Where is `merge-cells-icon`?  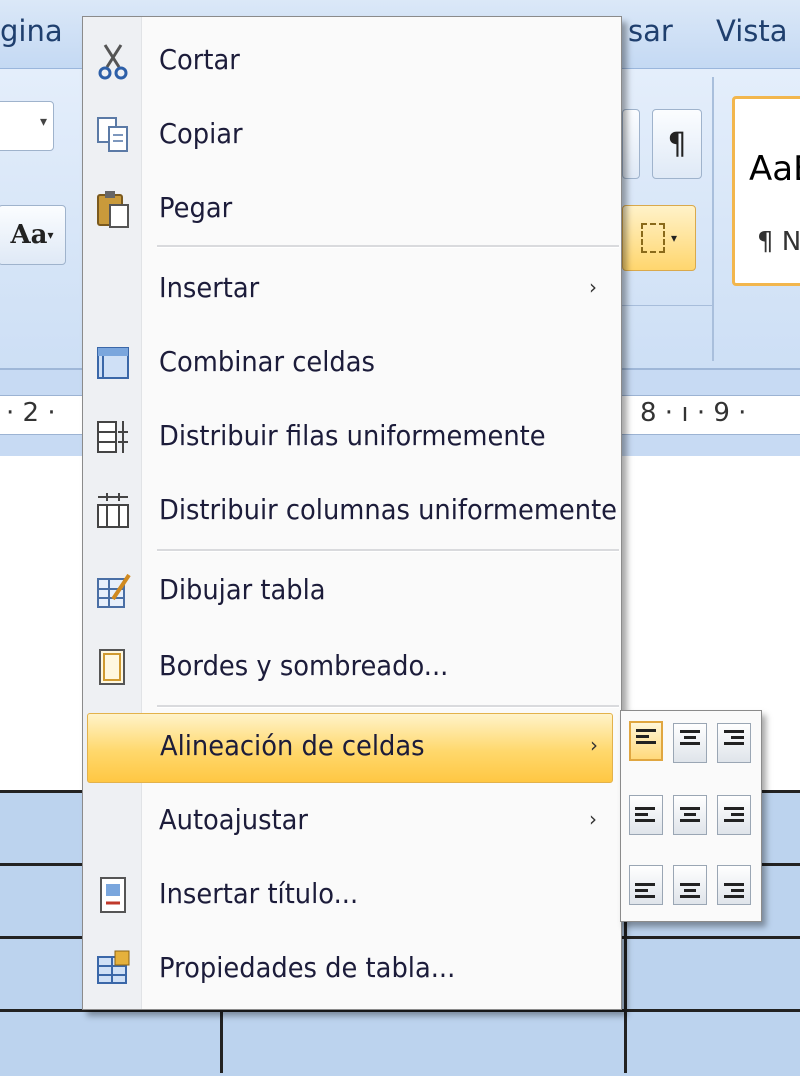
merge-cells-icon is located at coordinates (113, 363).